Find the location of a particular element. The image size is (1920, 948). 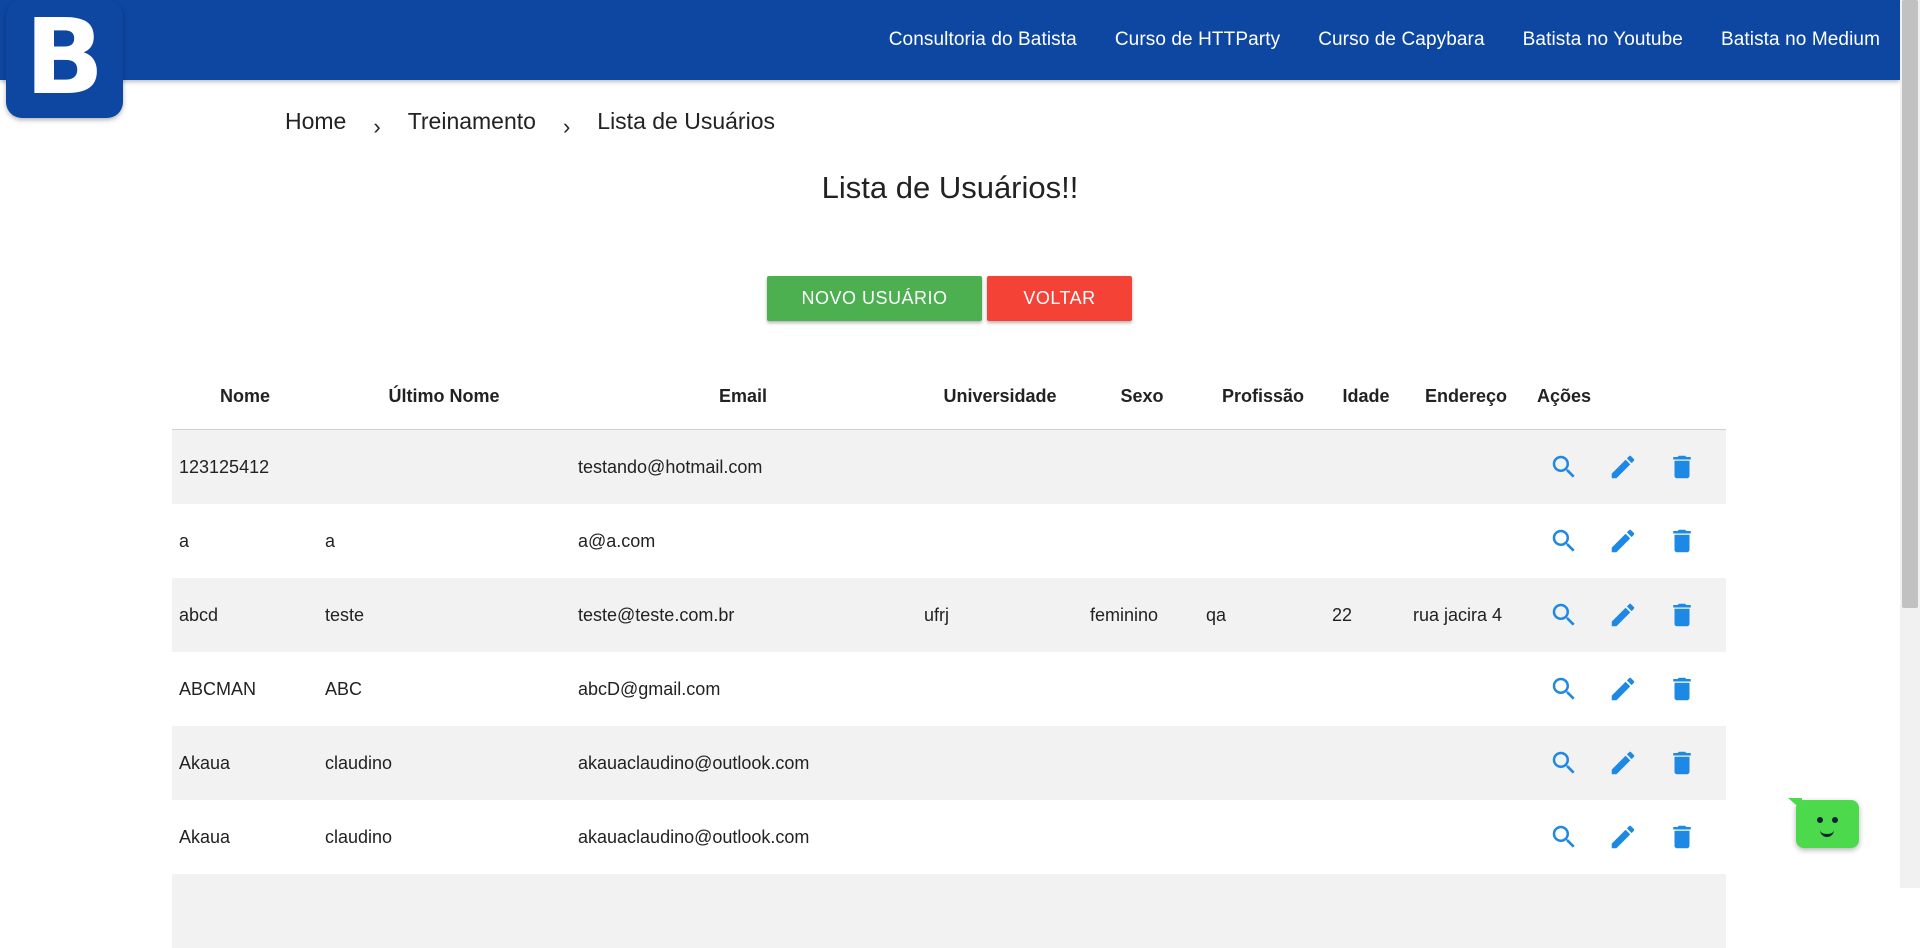

cell-profissao: qa is located at coordinates (1216, 615).